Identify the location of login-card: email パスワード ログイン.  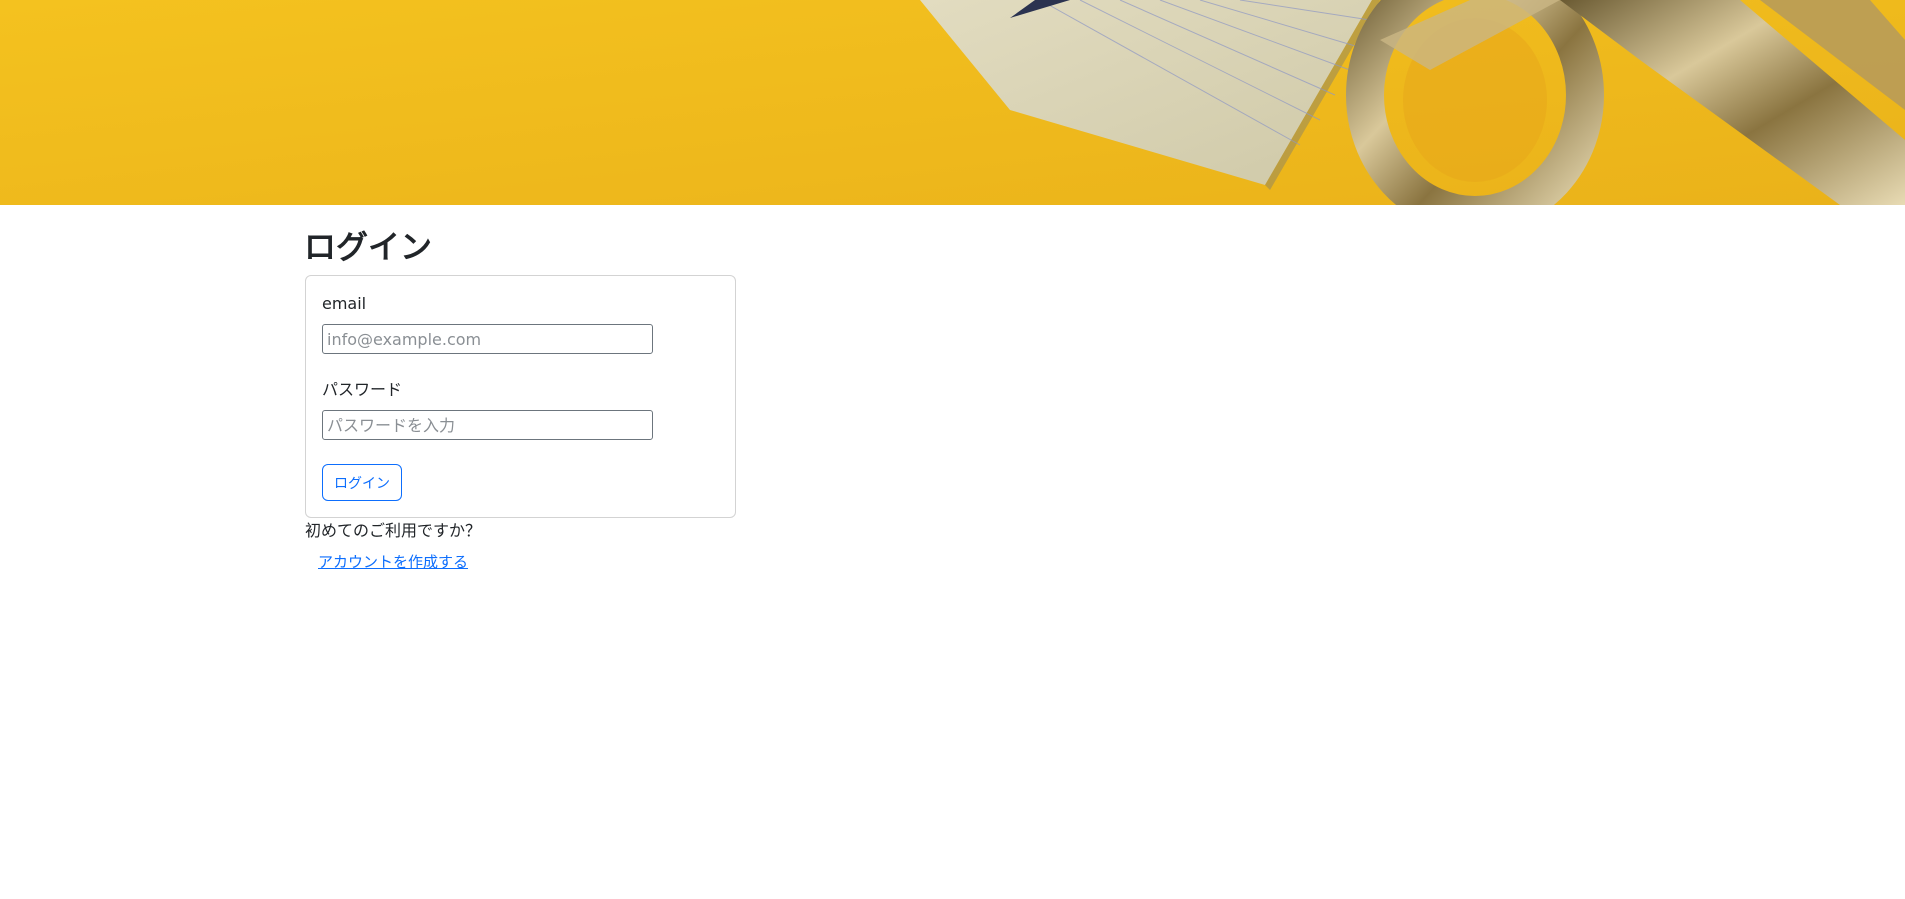
(520, 396).